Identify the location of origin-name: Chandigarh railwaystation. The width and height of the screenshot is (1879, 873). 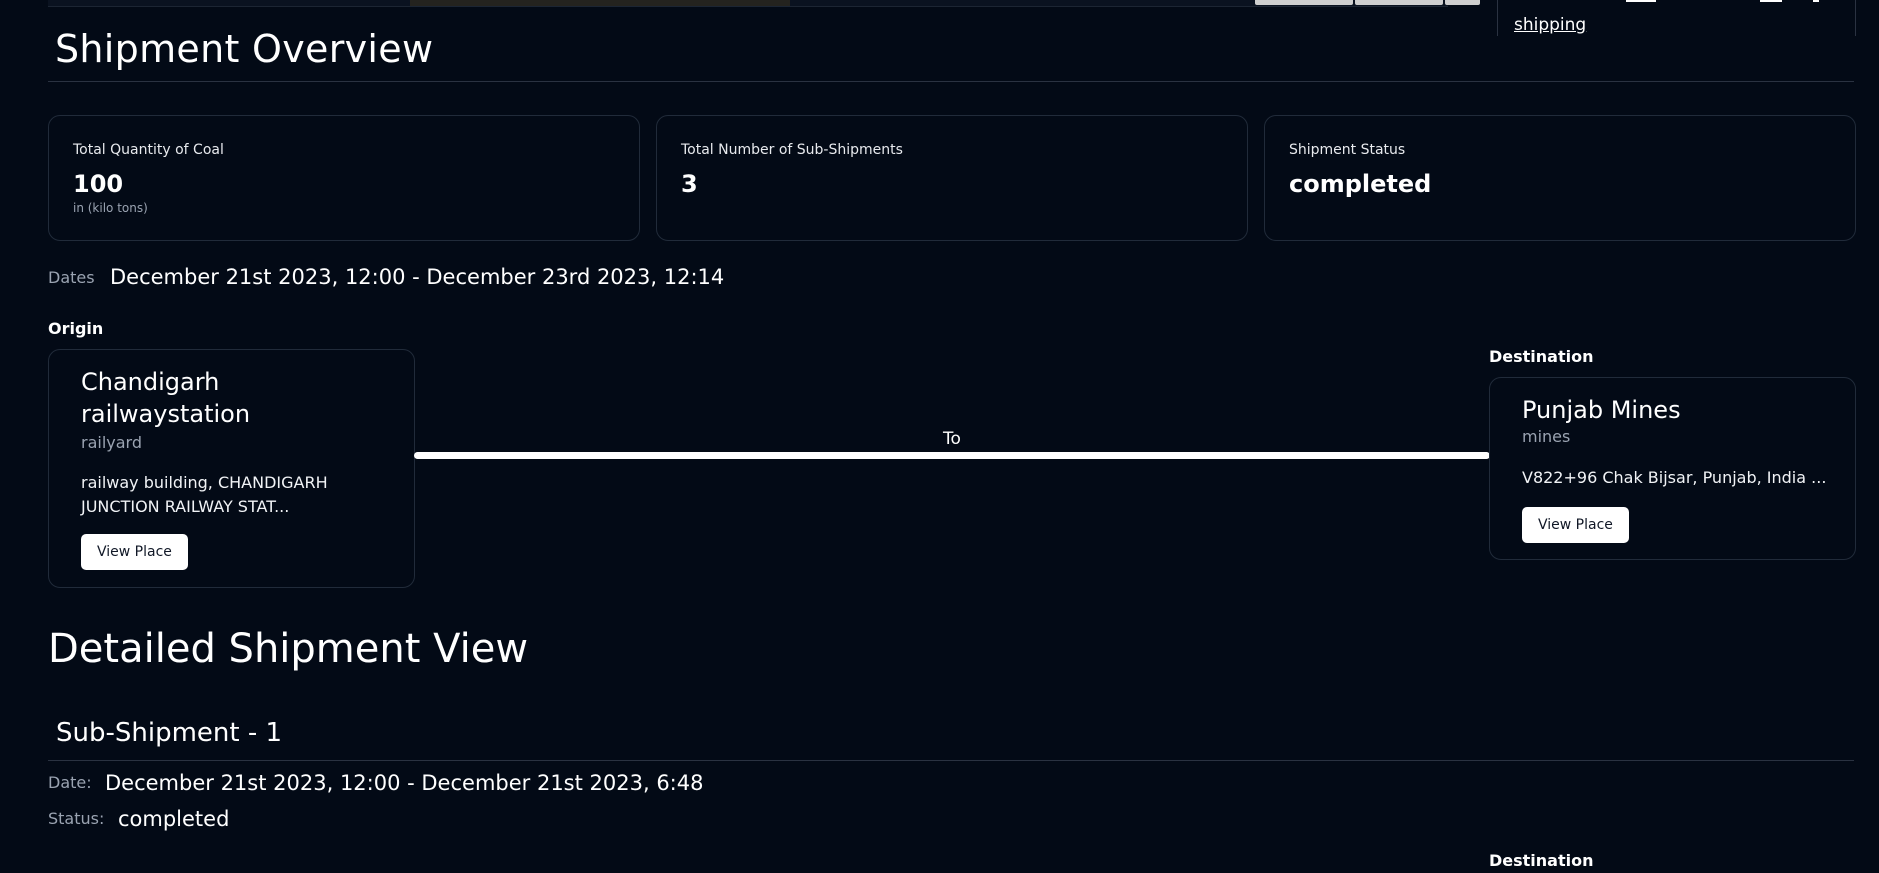
(165, 398).